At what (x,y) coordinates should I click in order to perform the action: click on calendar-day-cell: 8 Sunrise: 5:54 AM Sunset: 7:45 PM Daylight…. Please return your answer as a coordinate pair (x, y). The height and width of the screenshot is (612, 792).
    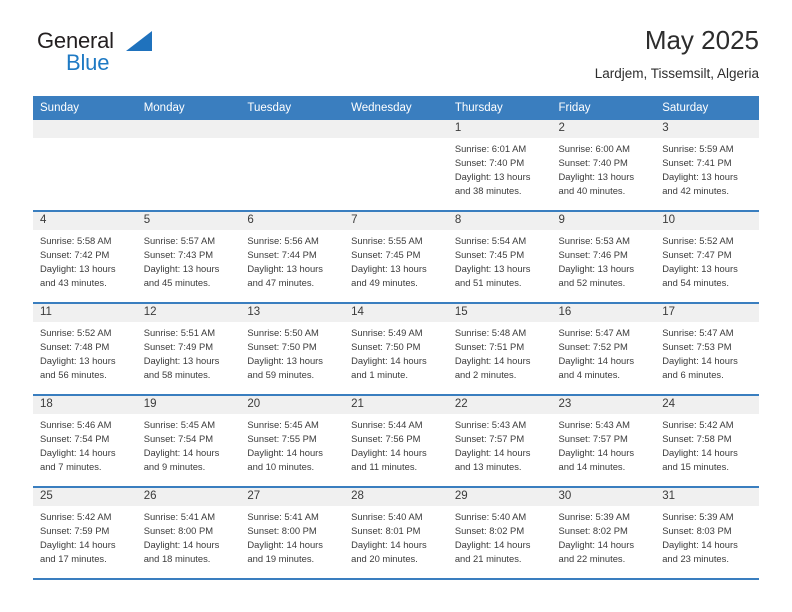
    Looking at the image, I should click on (499, 257).